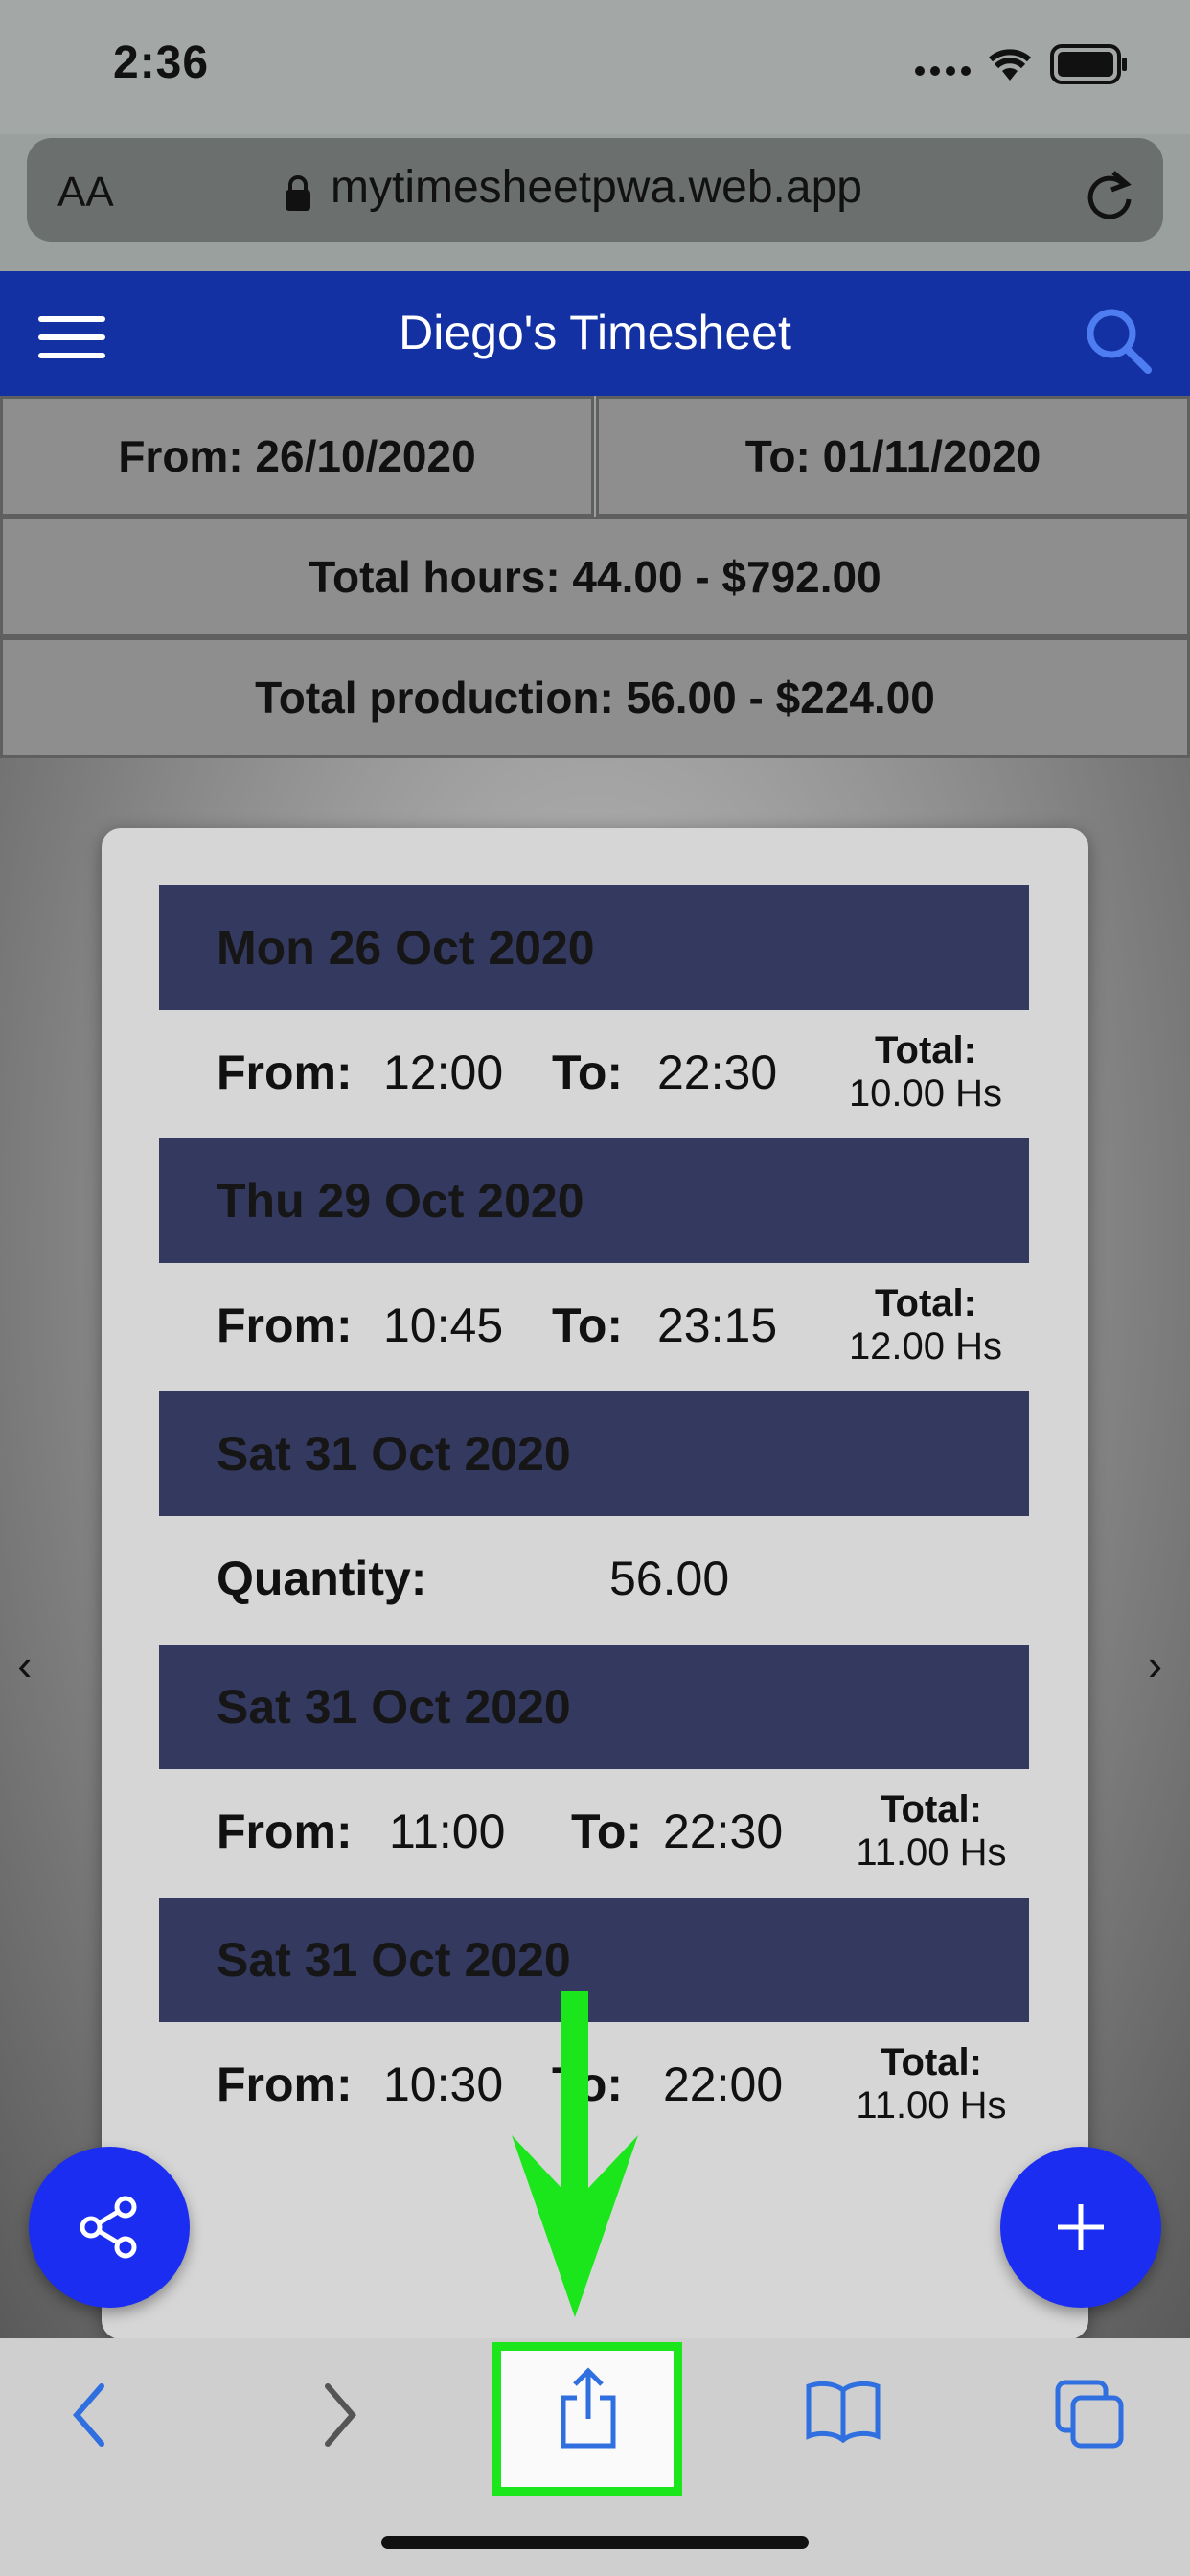 This screenshot has width=1190, height=2576. Describe the element at coordinates (162, 63) in the screenshot. I see `status-time: 2:36` at that location.